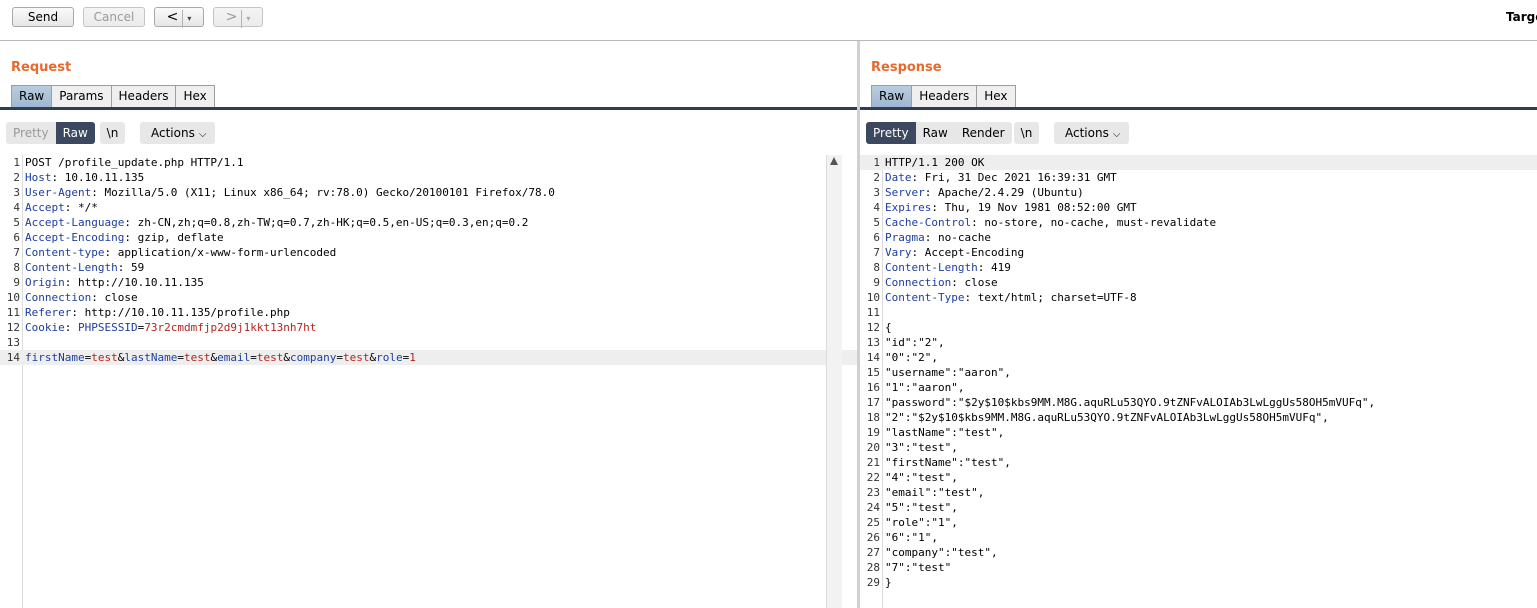  I want to click on code-text: Server: Apache/2.4.29 (Ubuntu), so click(984, 192).